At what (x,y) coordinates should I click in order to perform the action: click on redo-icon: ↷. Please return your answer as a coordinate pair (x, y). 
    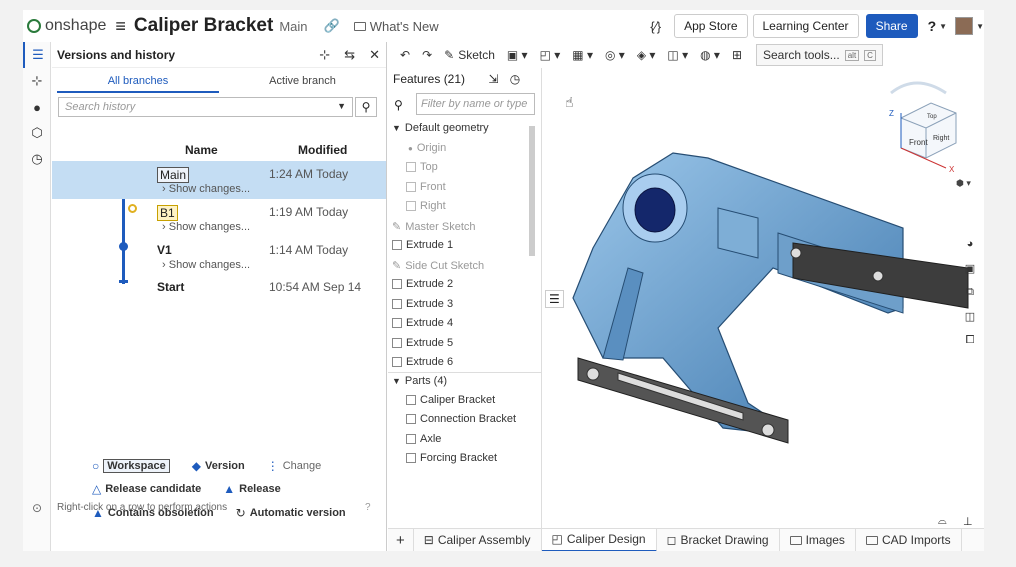
    Looking at the image, I should click on (427, 55).